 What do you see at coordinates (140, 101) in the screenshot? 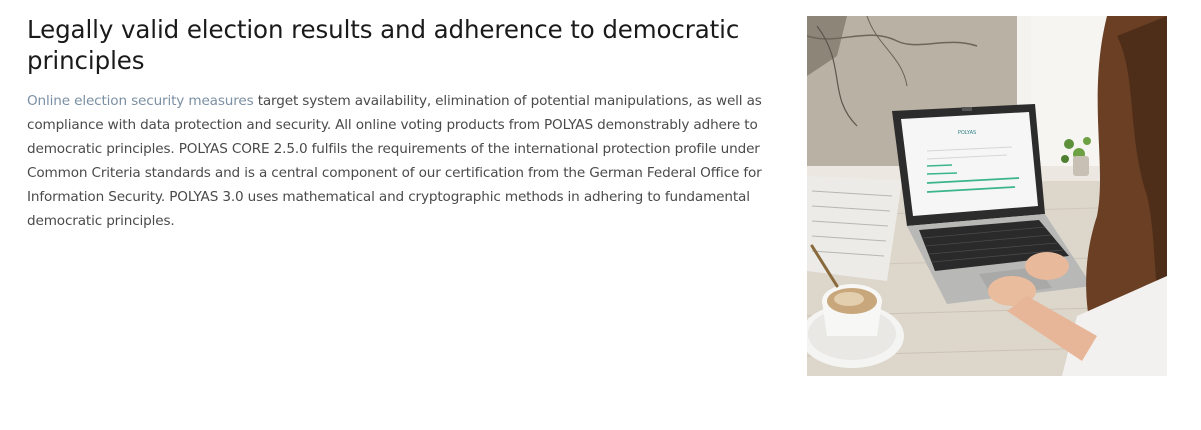
I see `security-measures-link: Online election security measures` at bounding box center [140, 101].